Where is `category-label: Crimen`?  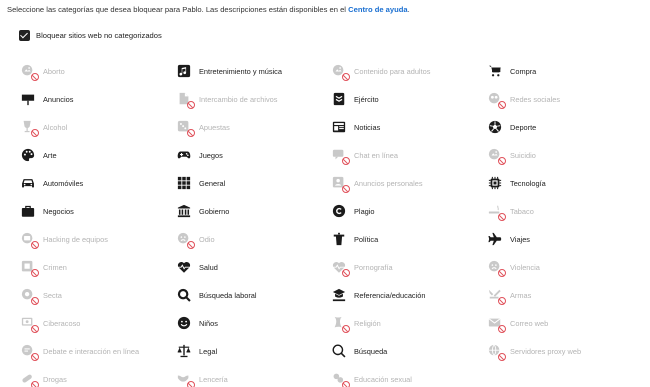
category-label: Crimen is located at coordinates (55, 267).